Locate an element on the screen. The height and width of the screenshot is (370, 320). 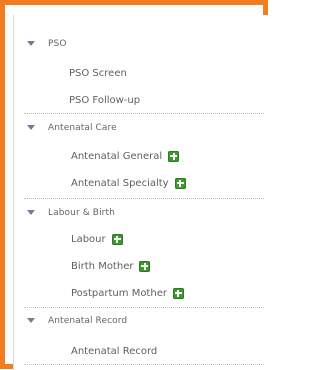
group-label: Antenatal Care is located at coordinates (82, 128).